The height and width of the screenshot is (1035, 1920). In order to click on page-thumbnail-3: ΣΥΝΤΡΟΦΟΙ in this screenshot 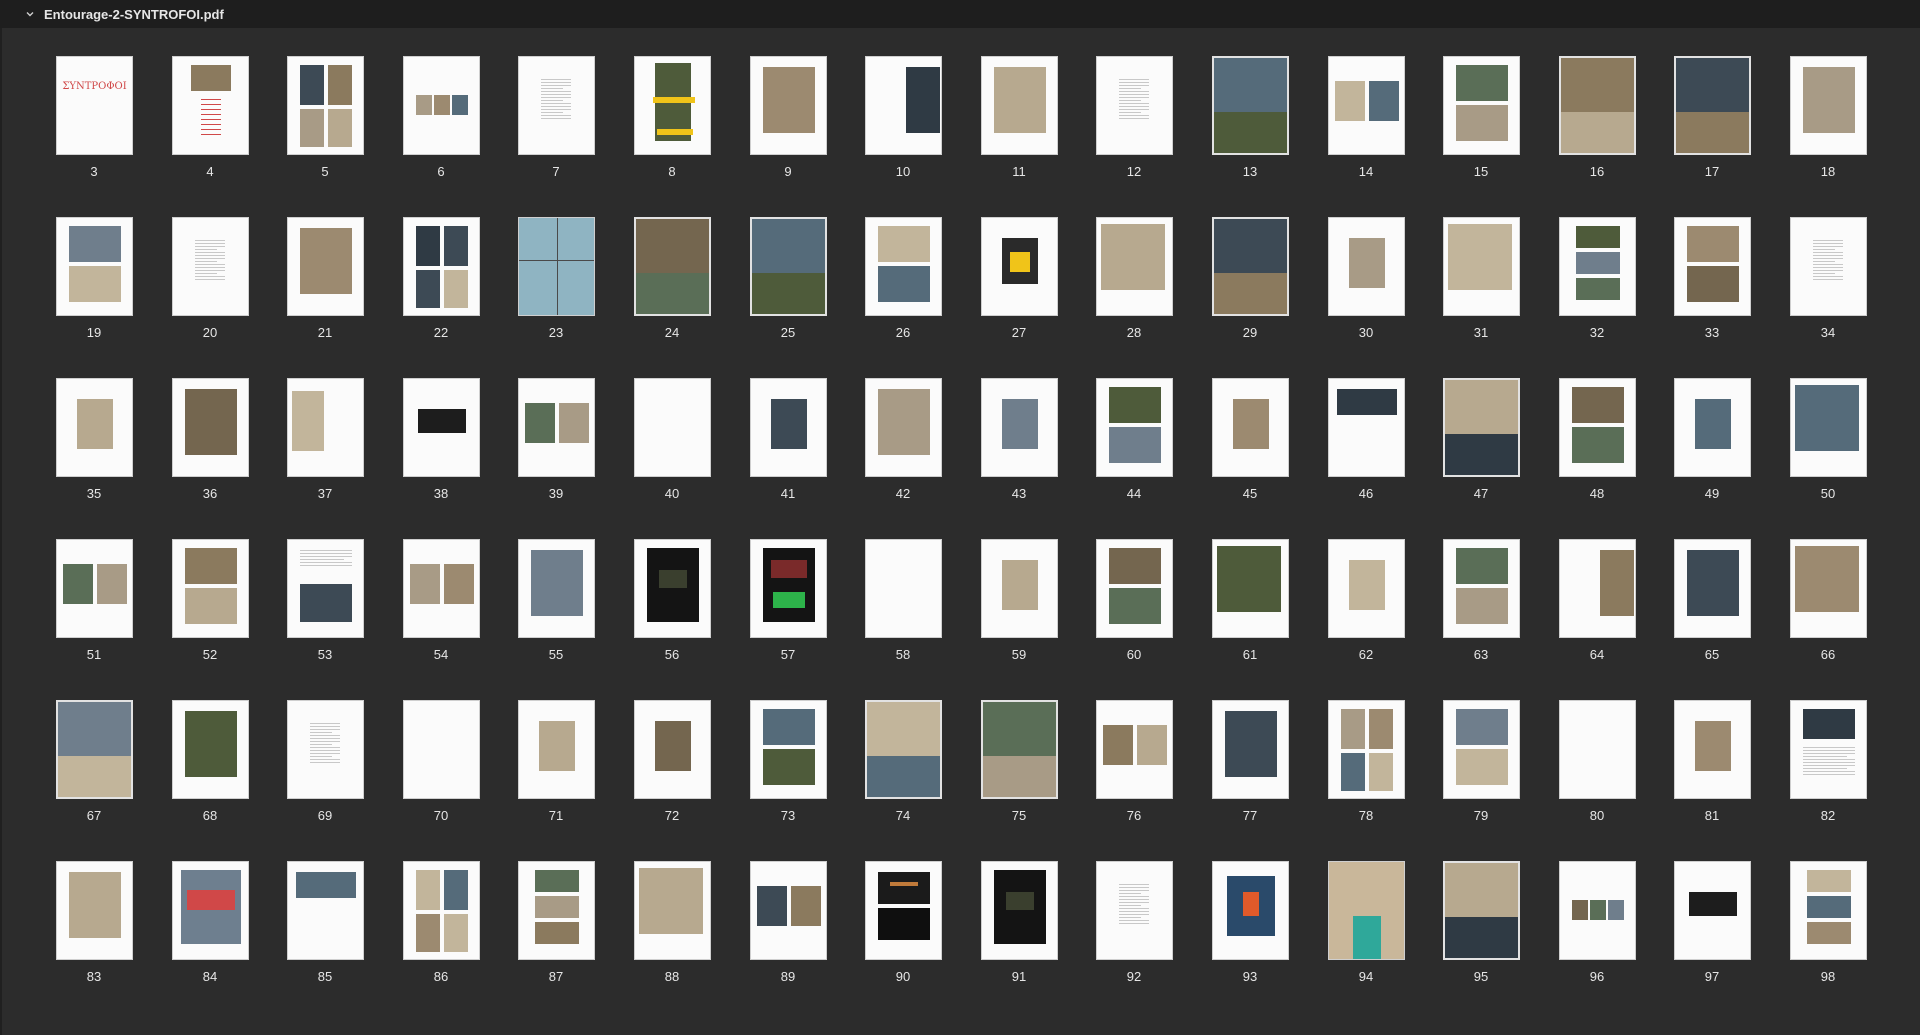, I will do `click(94, 105)`.